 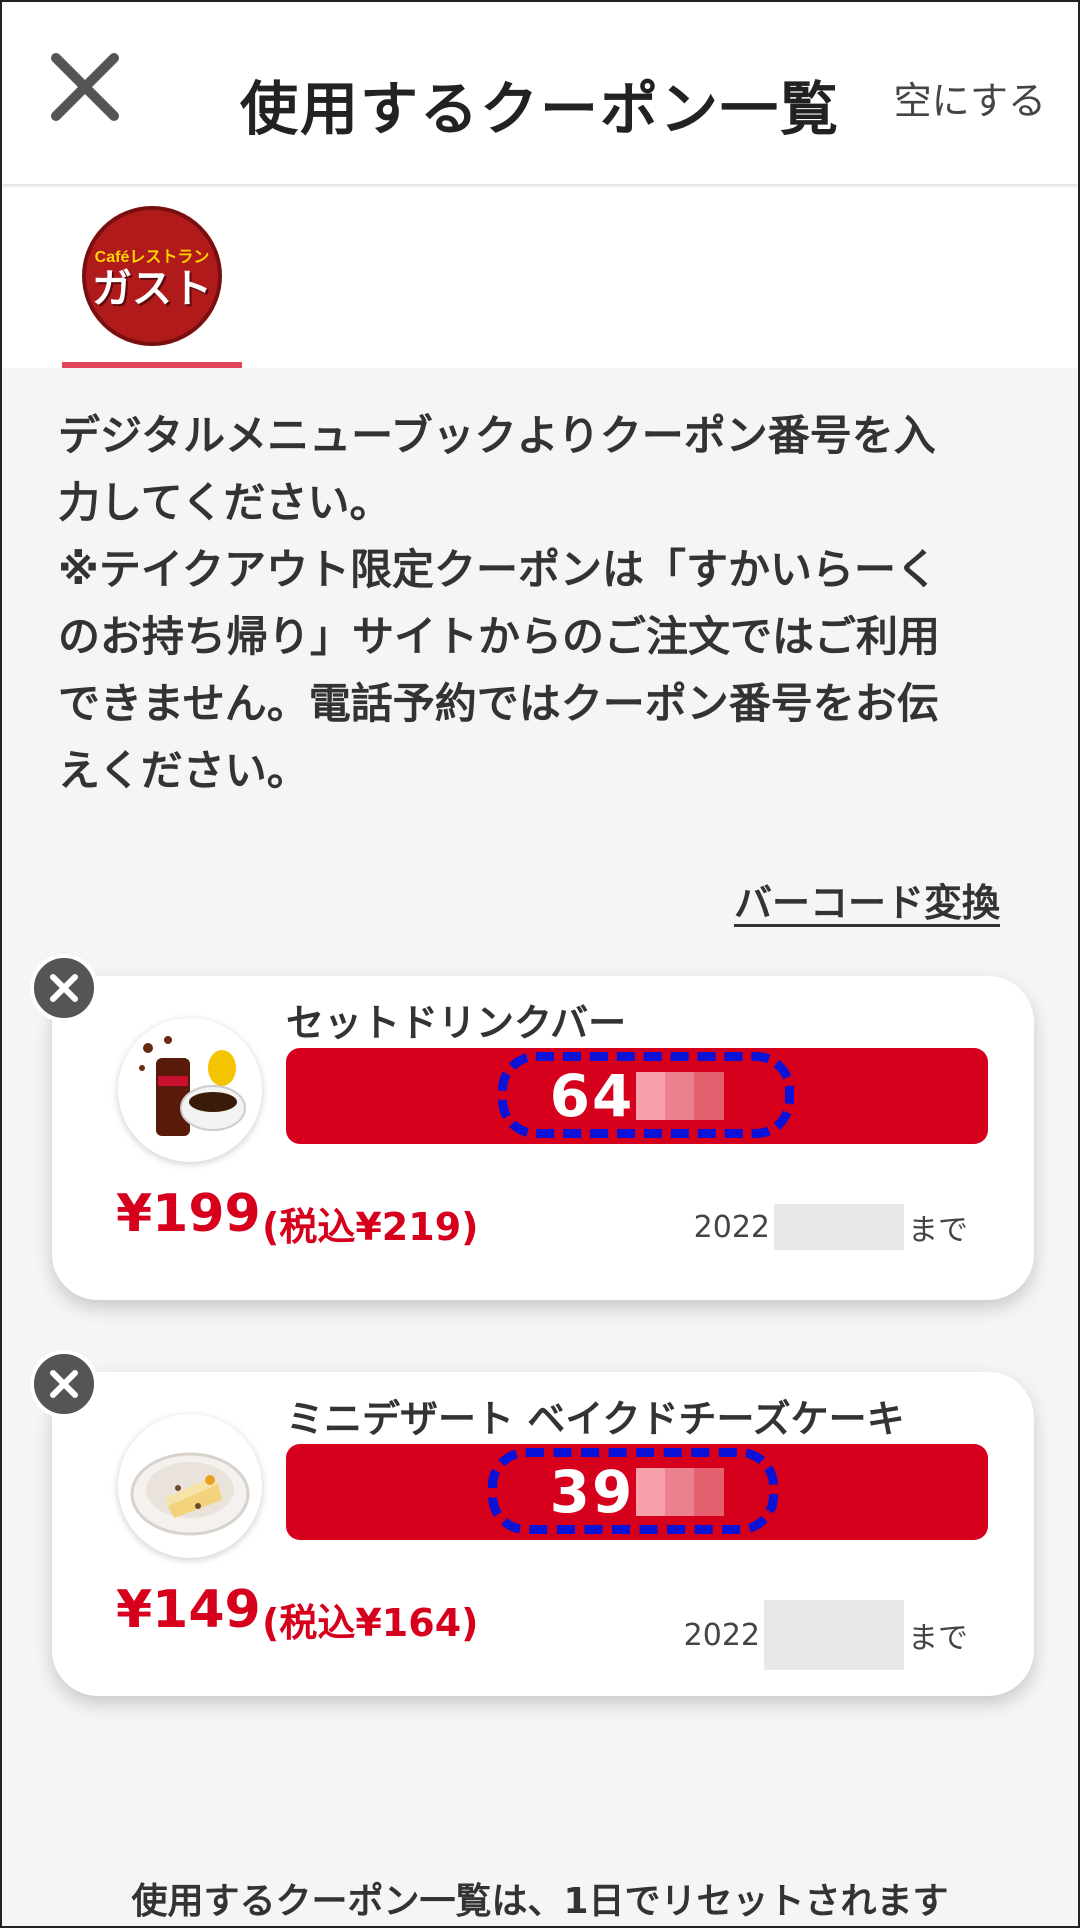 I want to click on barcode-convert-link: バーコード変換, so click(x=867, y=899).